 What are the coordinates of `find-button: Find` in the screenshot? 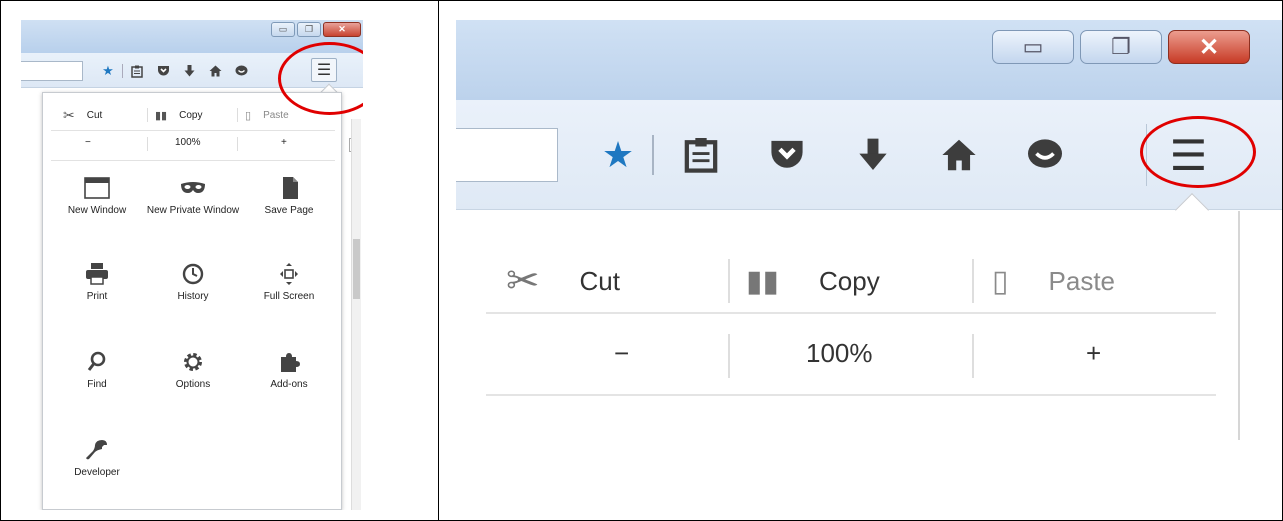 It's located at (97, 370).